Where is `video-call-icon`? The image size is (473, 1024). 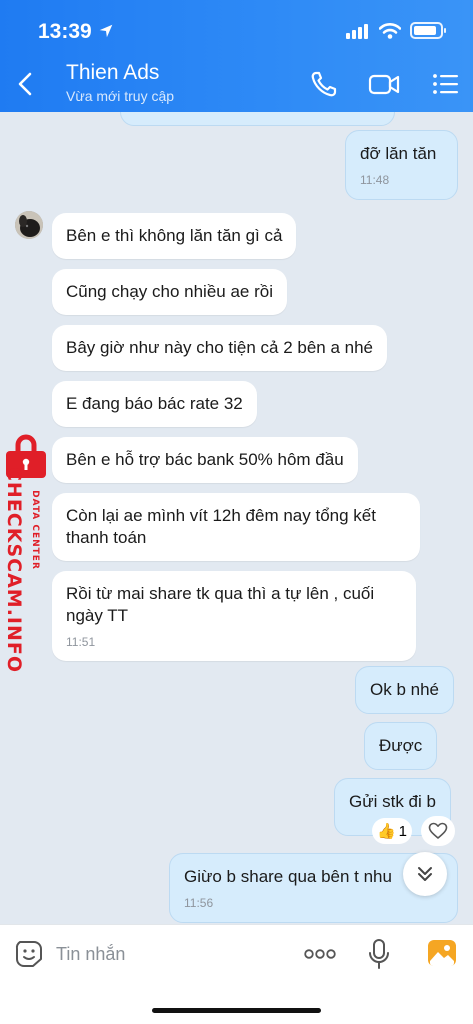 video-call-icon is located at coordinates (384, 84).